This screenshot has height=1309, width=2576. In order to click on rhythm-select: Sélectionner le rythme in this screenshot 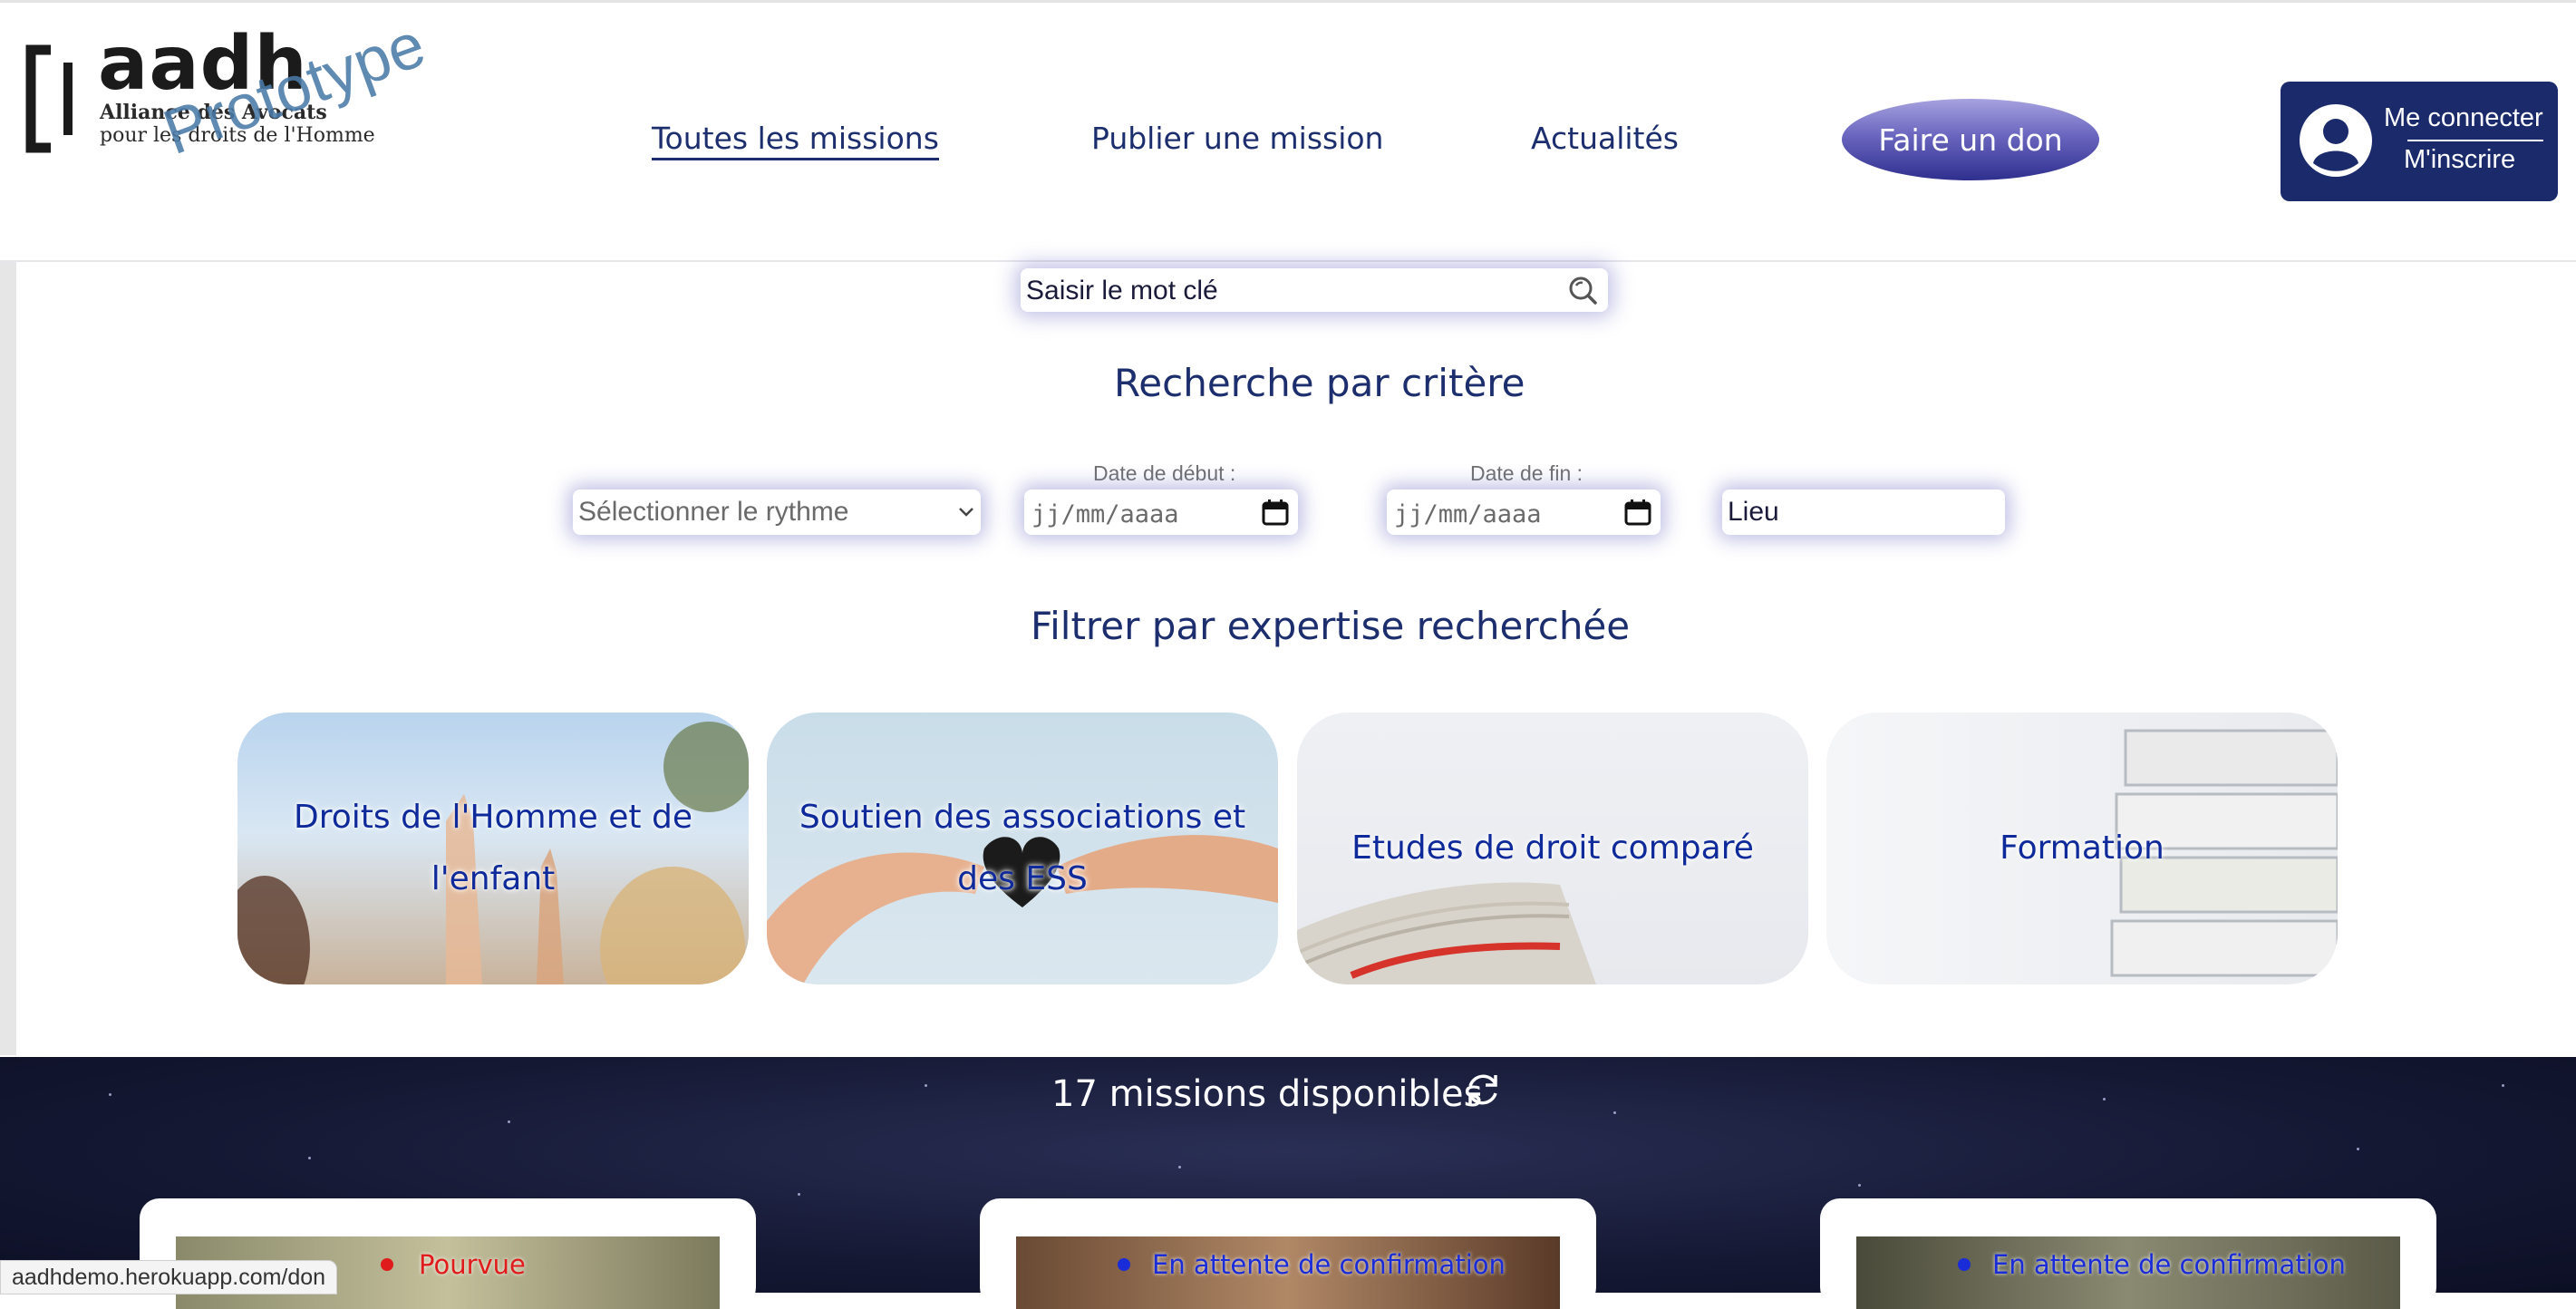, I will do `click(777, 512)`.